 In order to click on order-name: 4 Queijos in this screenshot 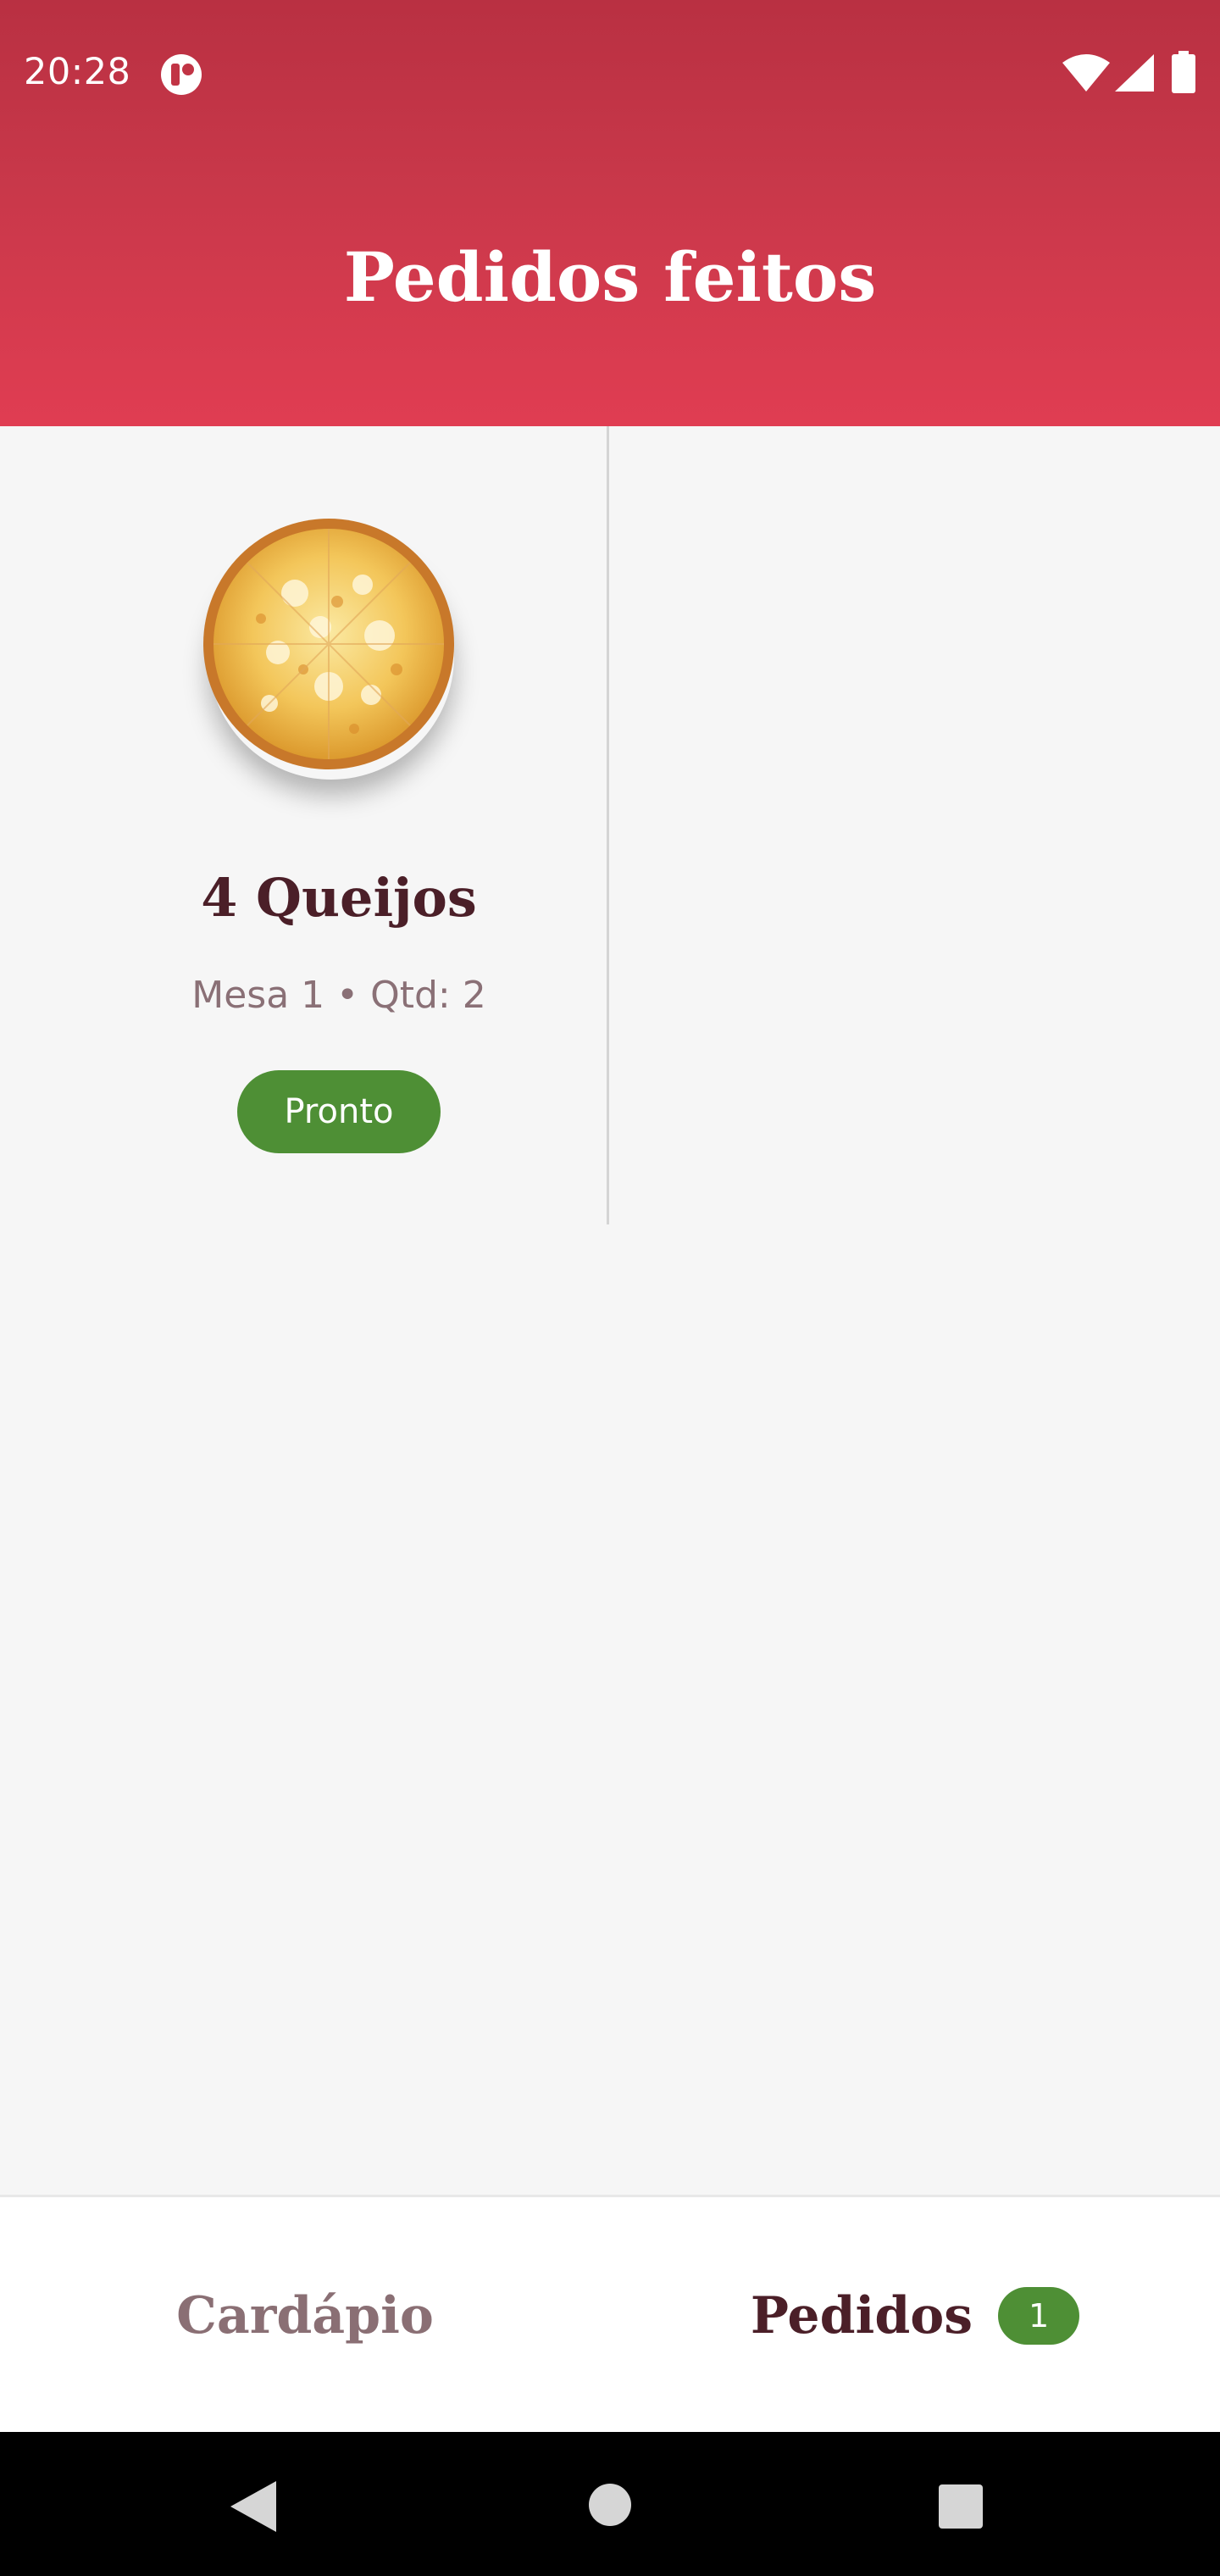, I will do `click(339, 898)`.